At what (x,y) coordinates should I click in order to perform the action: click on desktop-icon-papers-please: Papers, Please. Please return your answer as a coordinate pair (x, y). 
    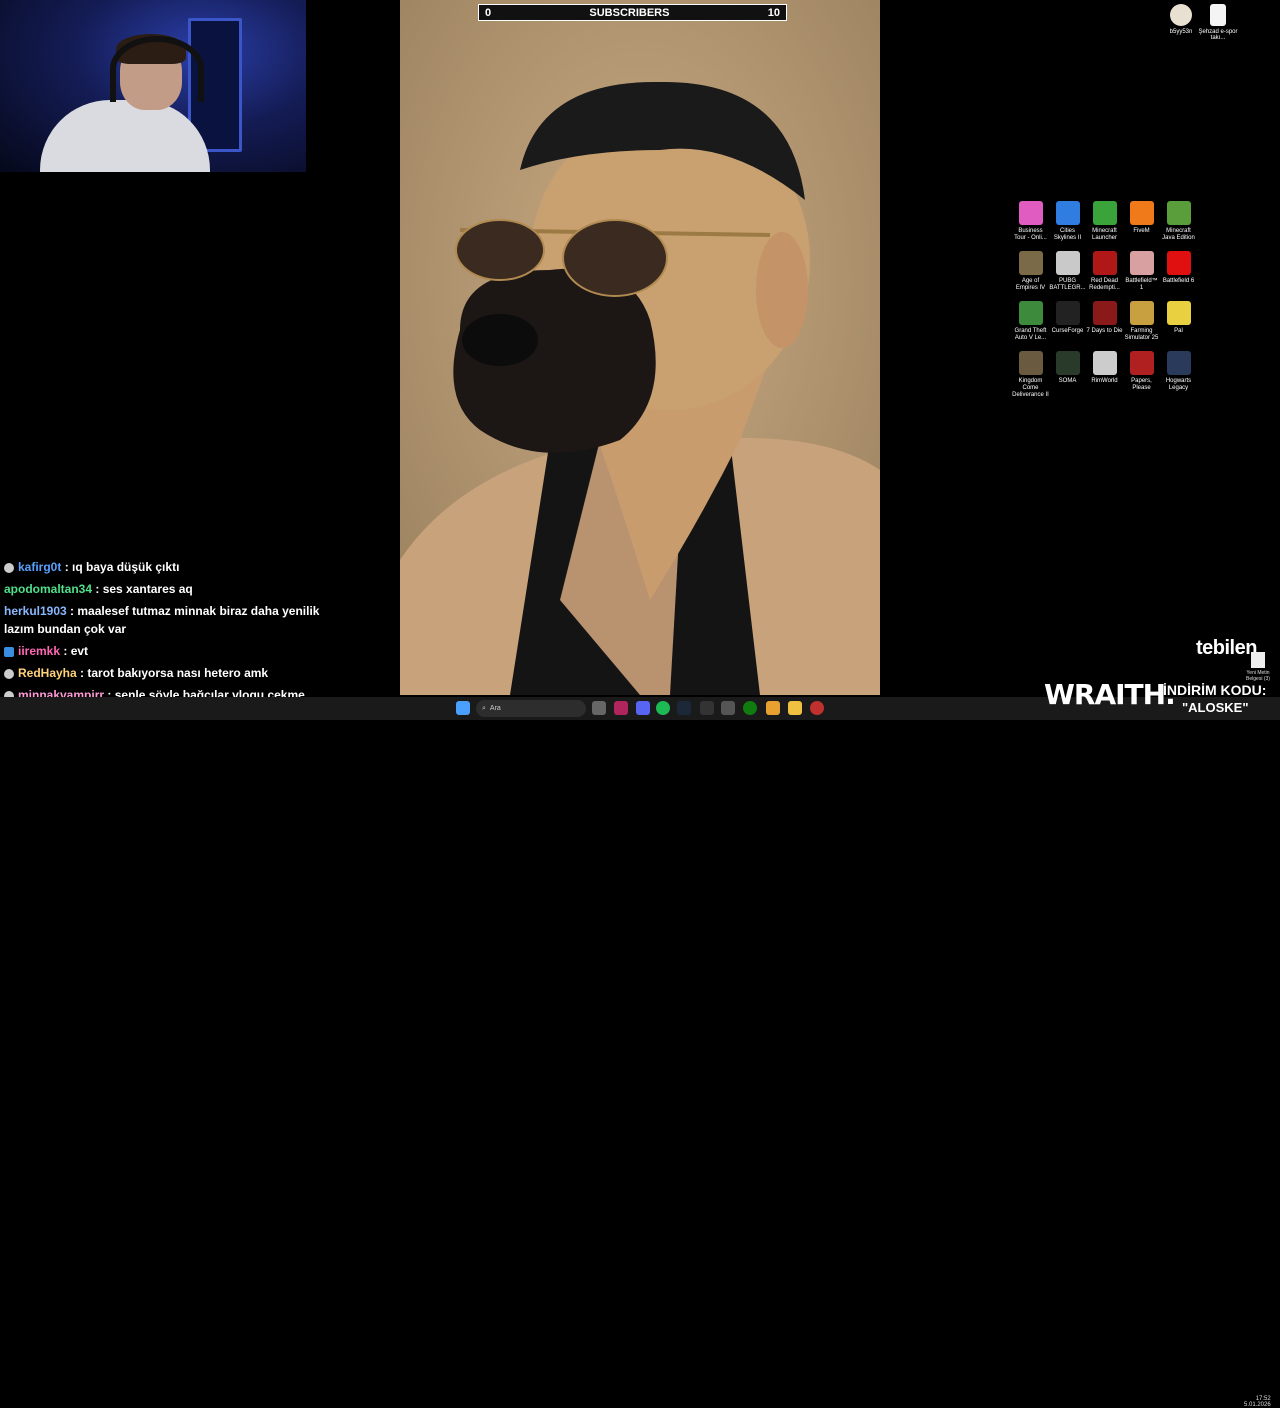
    Looking at the image, I should click on (1141, 375).